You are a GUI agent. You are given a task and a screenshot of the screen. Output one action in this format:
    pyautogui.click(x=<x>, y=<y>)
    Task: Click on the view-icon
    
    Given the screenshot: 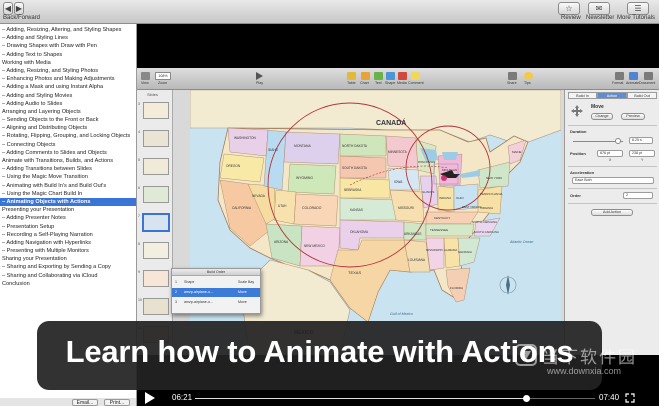 What is the action you would take?
    pyautogui.click(x=145, y=76)
    